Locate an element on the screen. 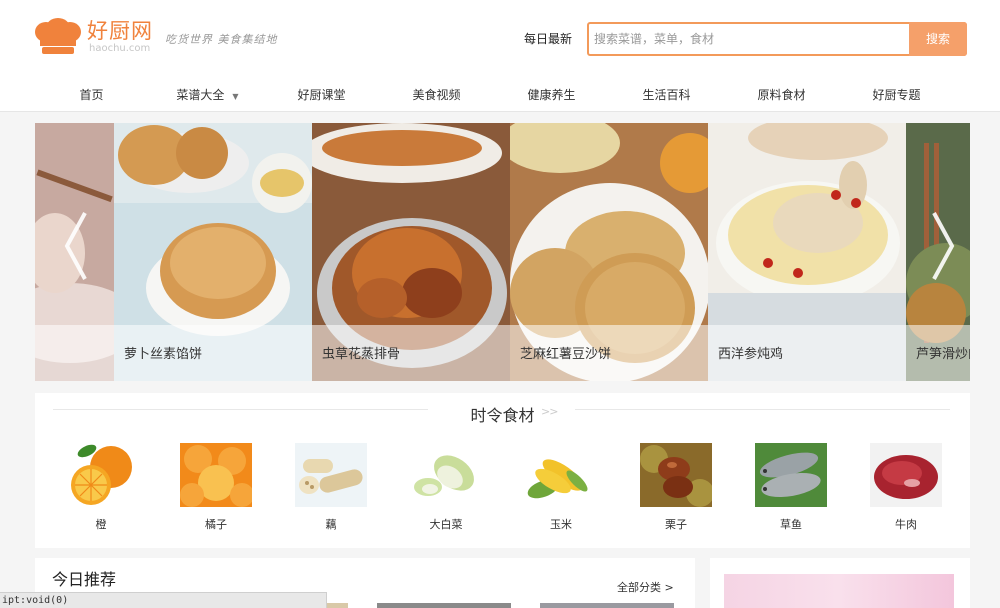 This screenshot has height=608, width=1000. ingredient-item: 栗子 is located at coordinates (677, 487).